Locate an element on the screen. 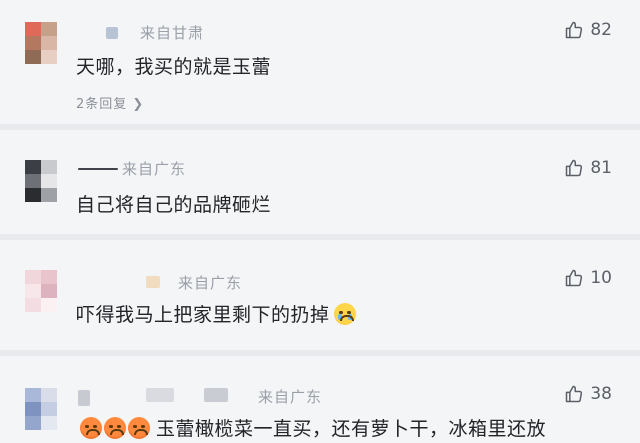 This screenshot has height=443, width=640. comment-text: 玉蕾橄榄菜一直买，还有萝卜干，冰箱里还放 is located at coordinates (313, 427).